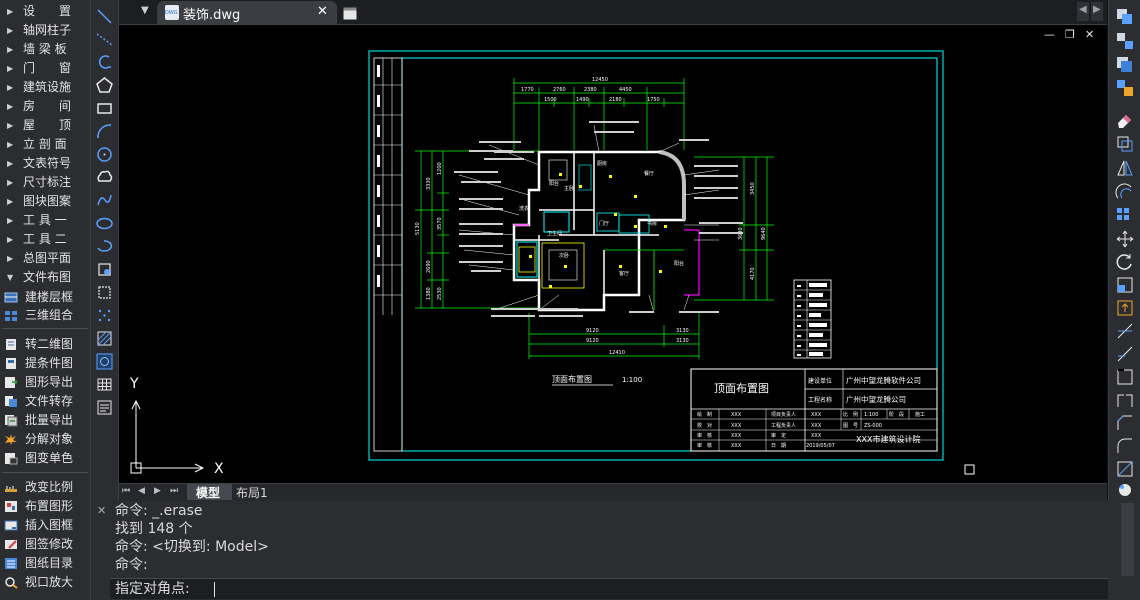  Describe the element at coordinates (45, 182) in the screenshot. I see `menu-dimension: ▶ 尺寸标注` at that location.